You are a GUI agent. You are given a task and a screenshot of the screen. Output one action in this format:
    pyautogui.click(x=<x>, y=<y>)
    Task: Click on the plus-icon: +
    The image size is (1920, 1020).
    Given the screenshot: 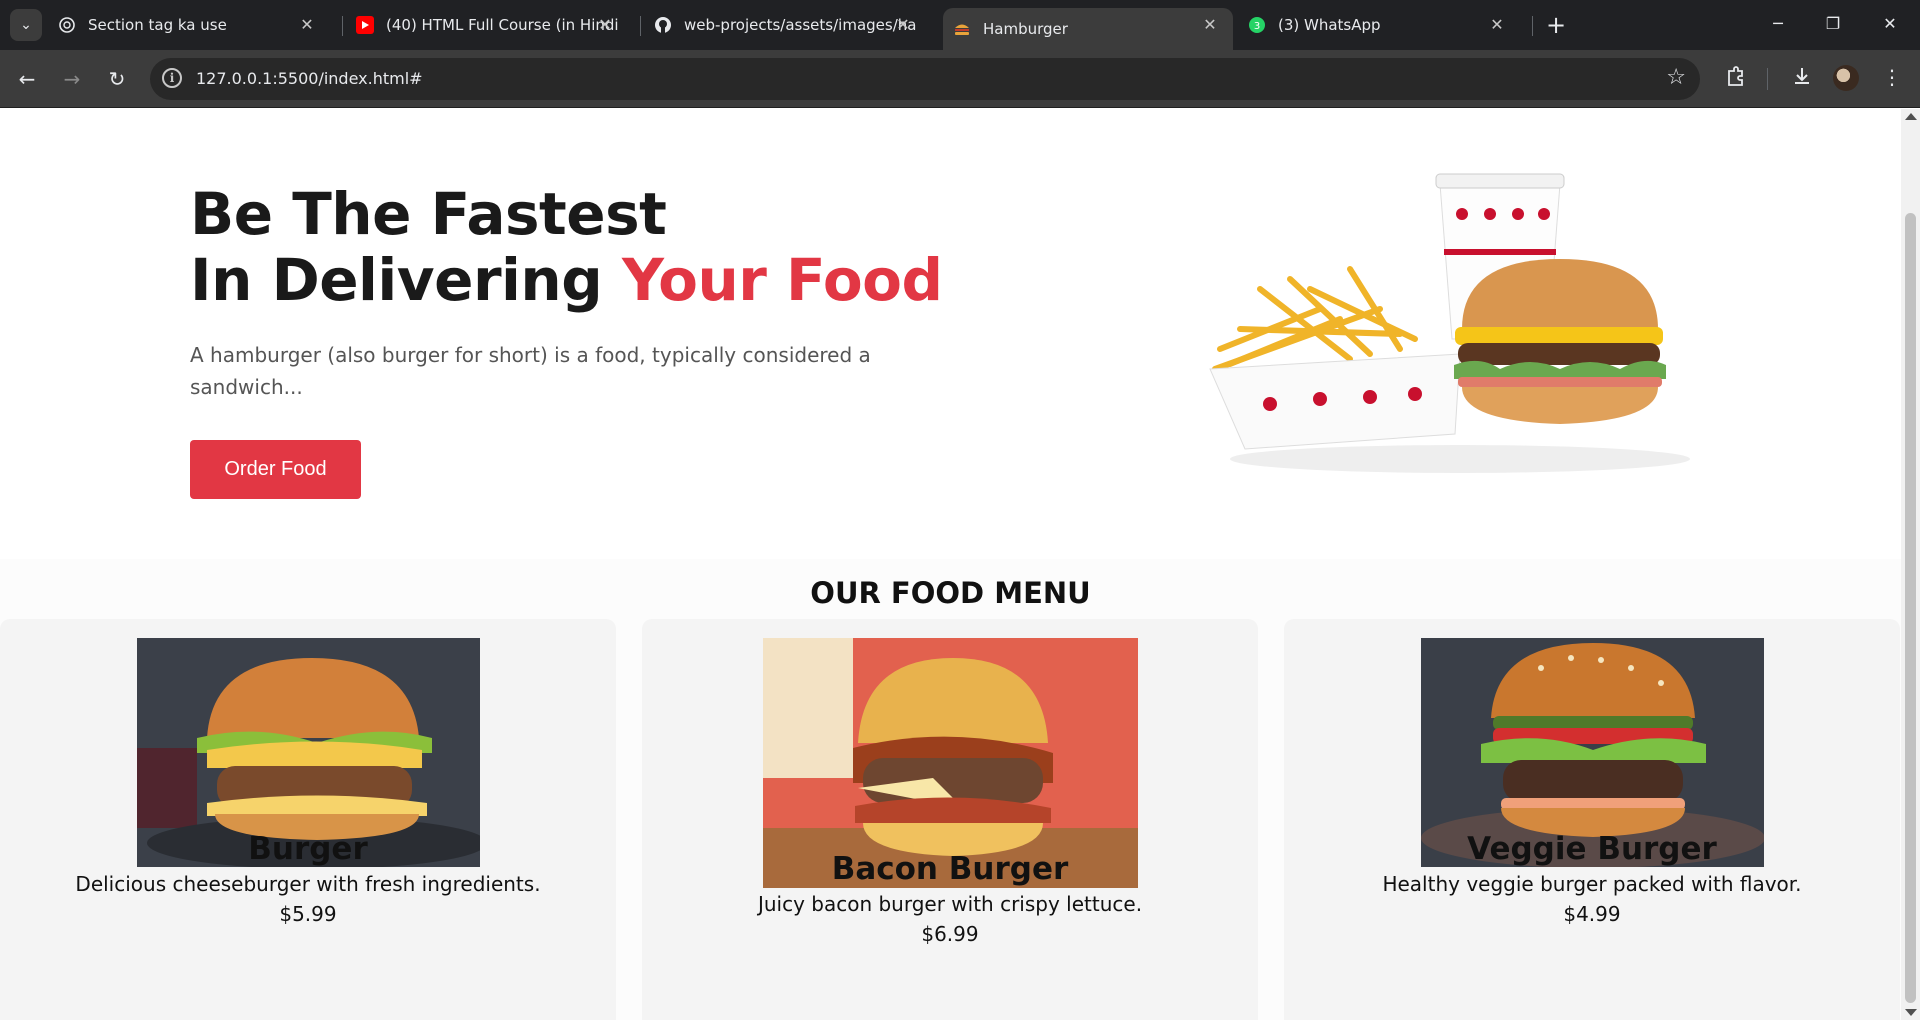 What is the action you would take?
    pyautogui.click(x=1556, y=25)
    